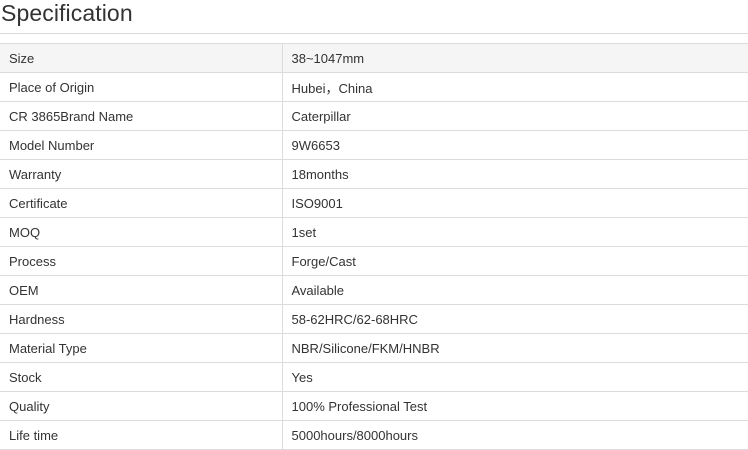  Describe the element at coordinates (141, 377) in the screenshot. I see `spec-label: Stock` at that location.